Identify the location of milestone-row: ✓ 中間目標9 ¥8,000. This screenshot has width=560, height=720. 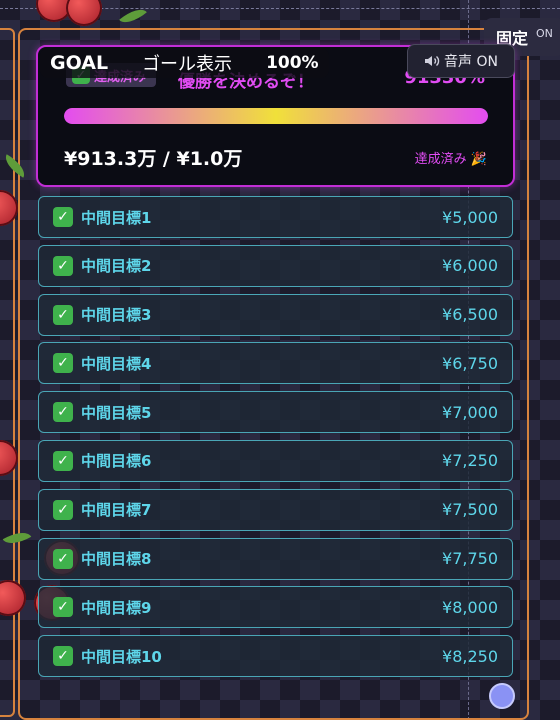
(275, 607).